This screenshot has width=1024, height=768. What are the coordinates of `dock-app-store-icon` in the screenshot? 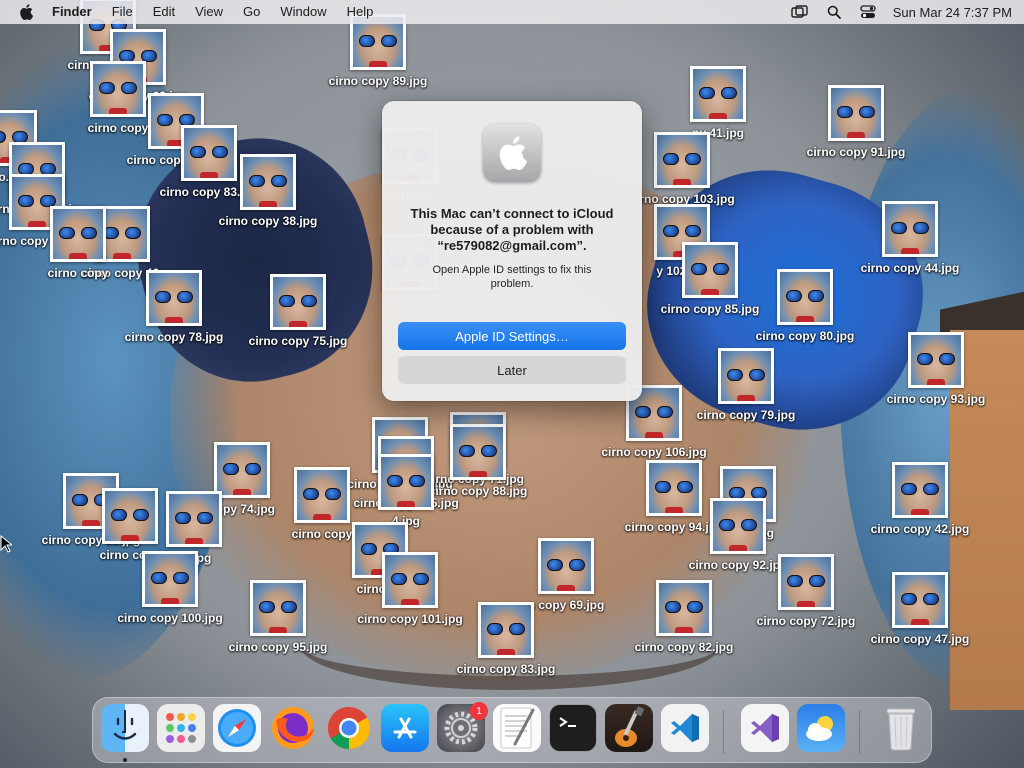 It's located at (405, 728).